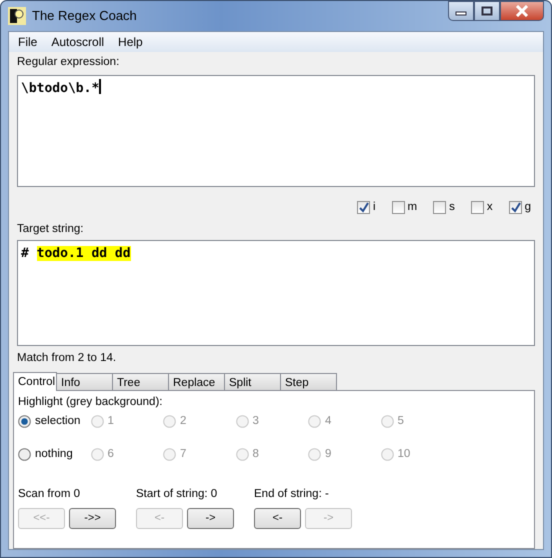  What do you see at coordinates (35, 381) in the screenshot?
I see `tab: Control` at bounding box center [35, 381].